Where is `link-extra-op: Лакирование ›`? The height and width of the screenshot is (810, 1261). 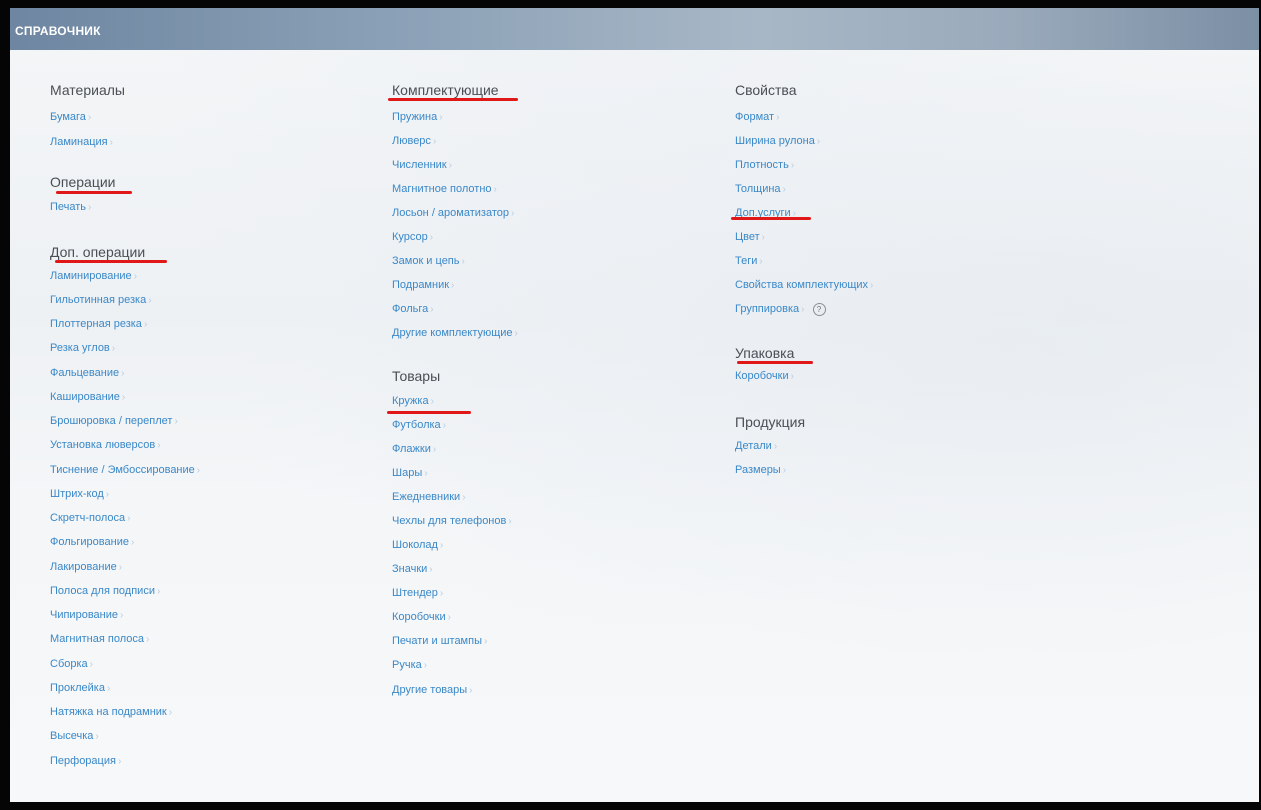 link-extra-op: Лакирование › is located at coordinates (86, 567).